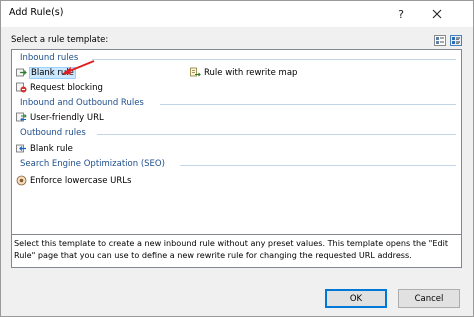  I want to click on details-view-icon, so click(440, 40).